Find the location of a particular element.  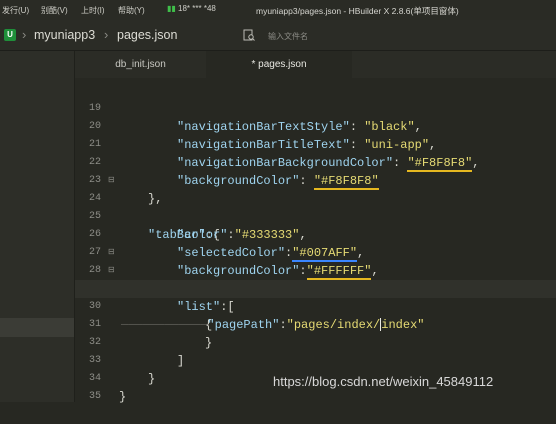

breadcrumb-project: myuniapp3 is located at coordinates (64, 35).